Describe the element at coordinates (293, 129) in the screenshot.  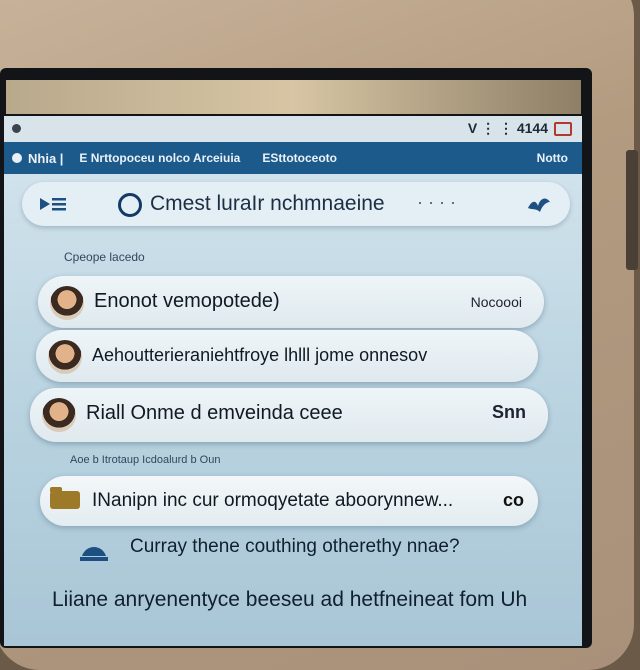
I see `status-bar: V ⋮ ⋮ 4144` at that location.